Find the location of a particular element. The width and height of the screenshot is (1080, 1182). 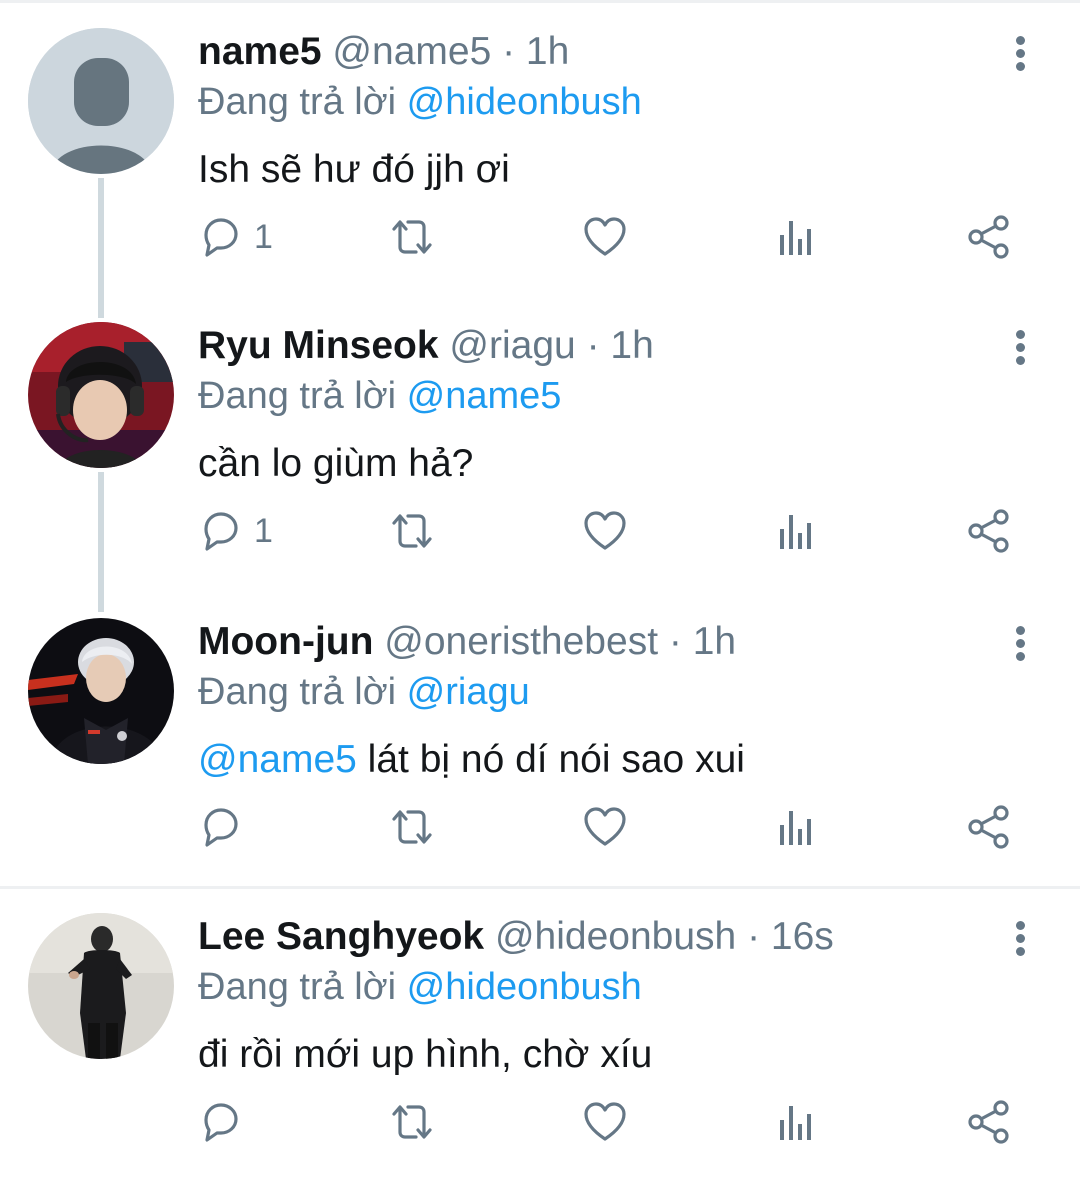

replying-to-mention: @name5 is located at coordinates (484, 396).